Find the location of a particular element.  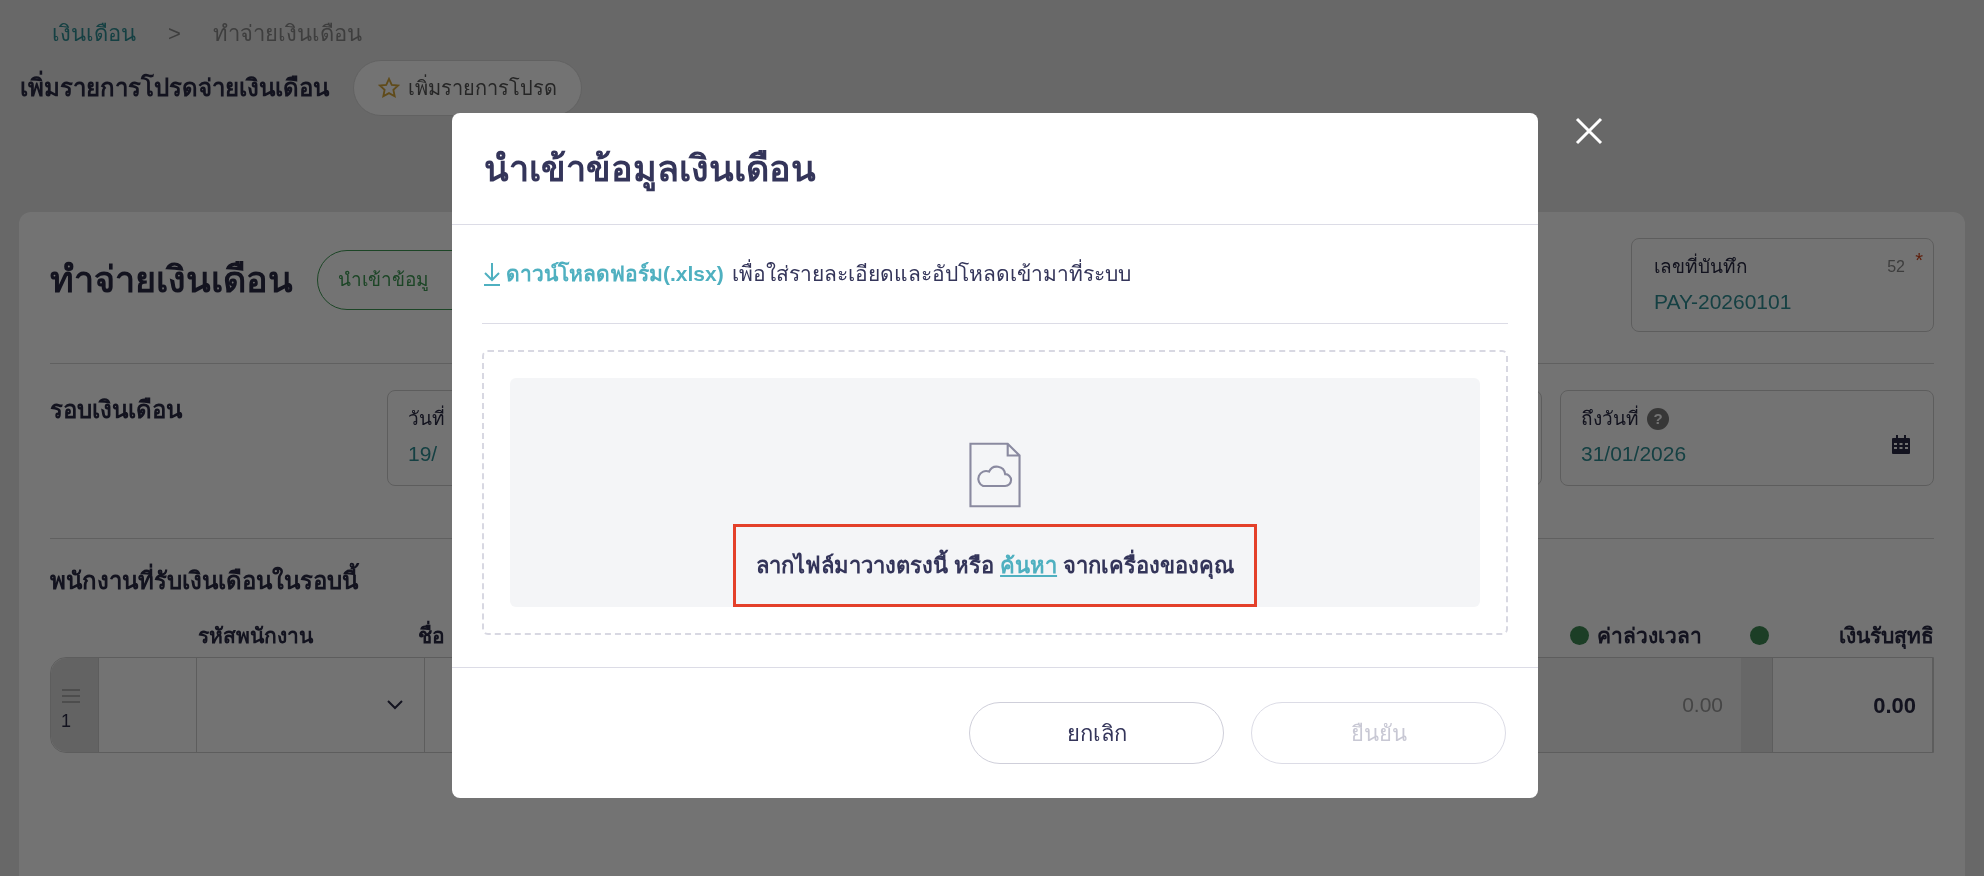

add-favorite-button: เพิ่มรายการโปรด is located at coordinates (467, 88).